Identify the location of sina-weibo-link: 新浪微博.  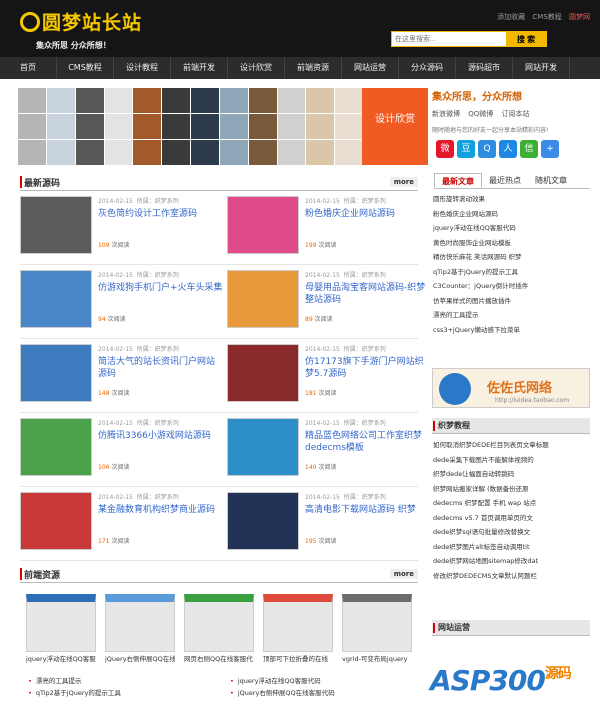
(446, 114).